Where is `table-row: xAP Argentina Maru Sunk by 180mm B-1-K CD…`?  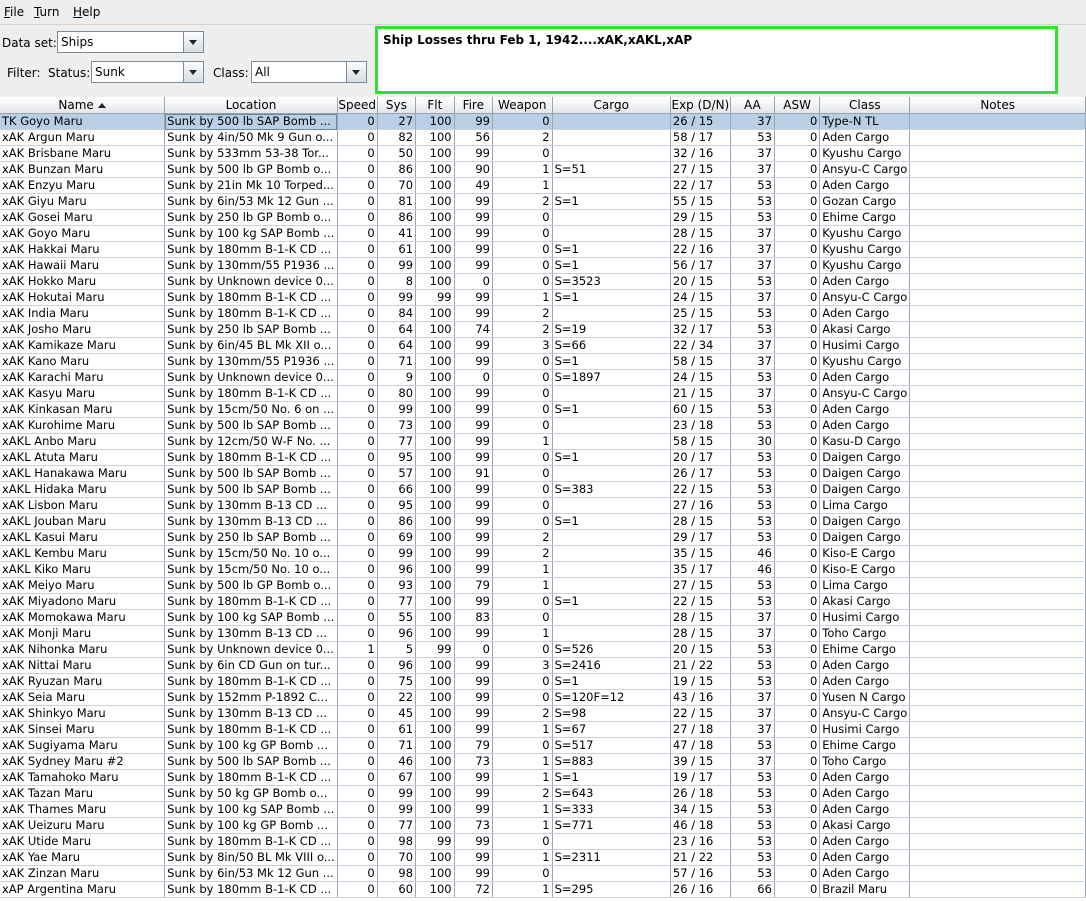
table-row: xAP Argentina Maru Sunk by 180mm B-1-K CD… is located at coordinates (543, 889).